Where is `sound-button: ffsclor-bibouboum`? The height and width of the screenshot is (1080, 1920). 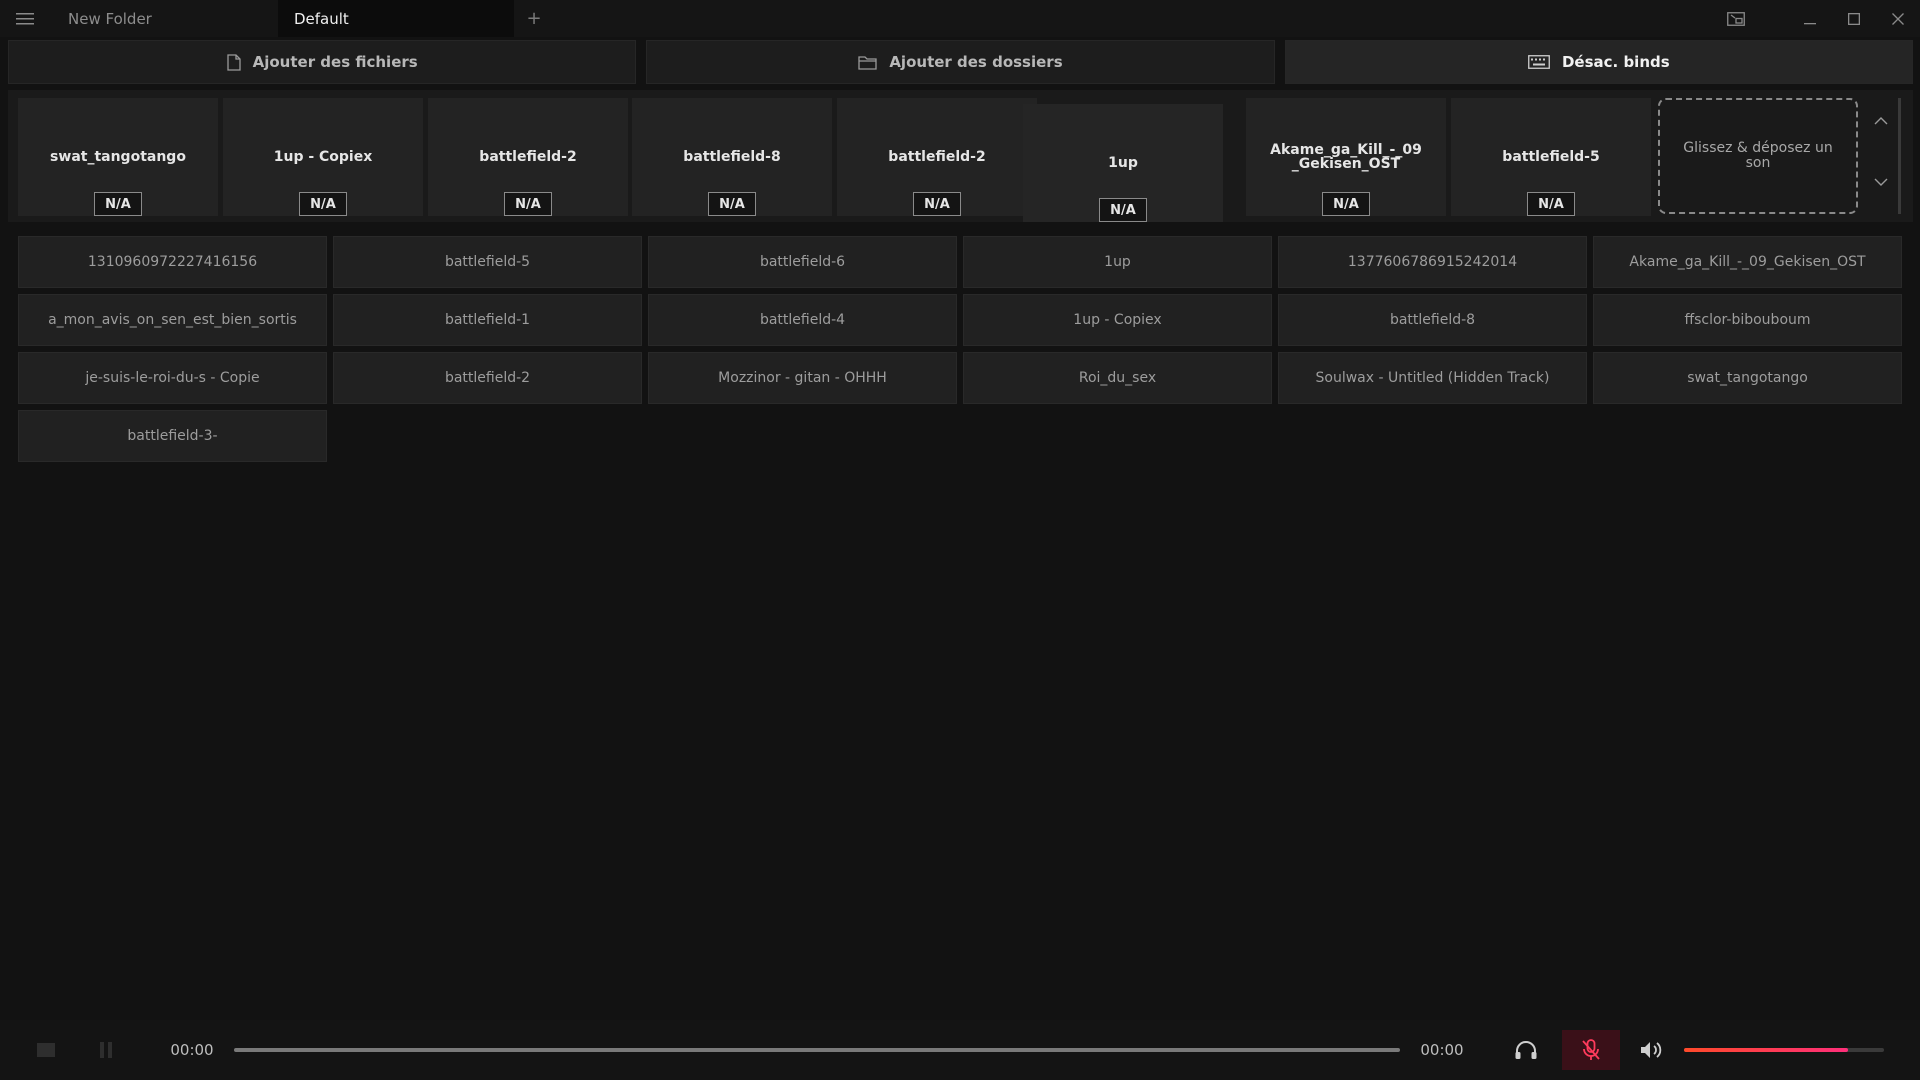
sound-button: ffsclor-bibouboum is located at coordinates (1747, 320).